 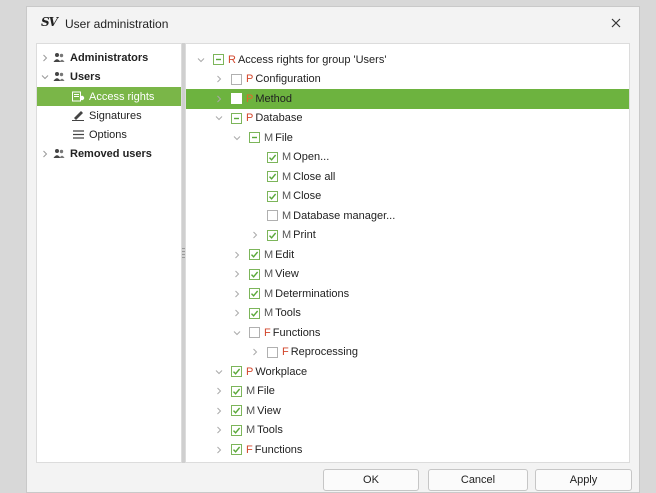 I want to click on close-button, so click(x=616, y=23).